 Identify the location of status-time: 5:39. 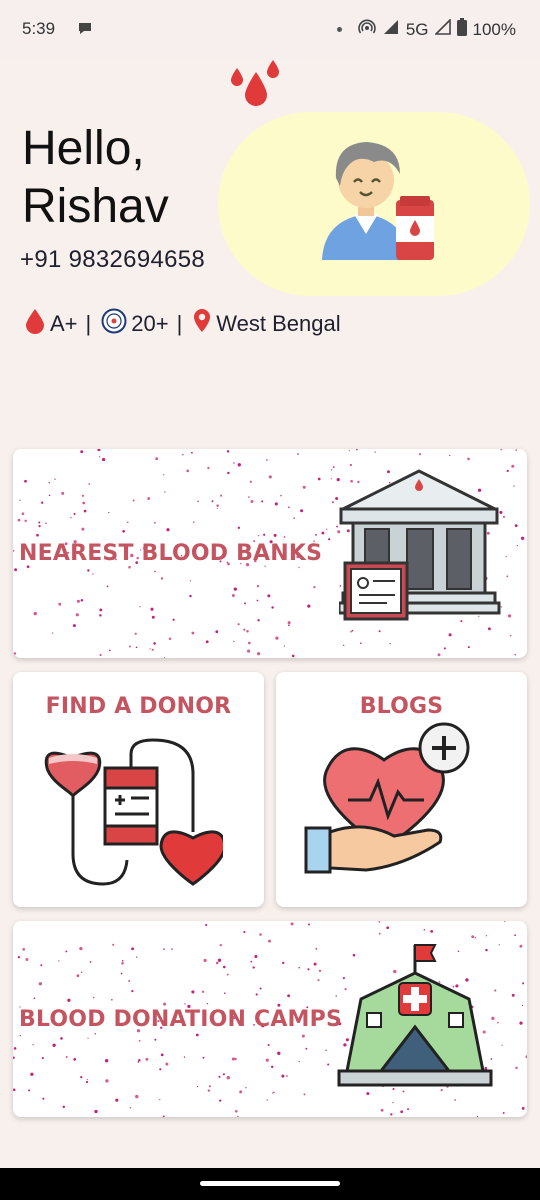
(39, 28).